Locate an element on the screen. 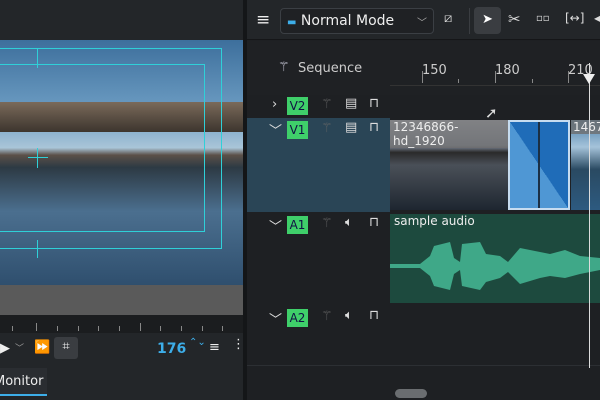 This screenshot has width=600, height=400. tab-monitor: Monitor is located at coordinates (23, 382).